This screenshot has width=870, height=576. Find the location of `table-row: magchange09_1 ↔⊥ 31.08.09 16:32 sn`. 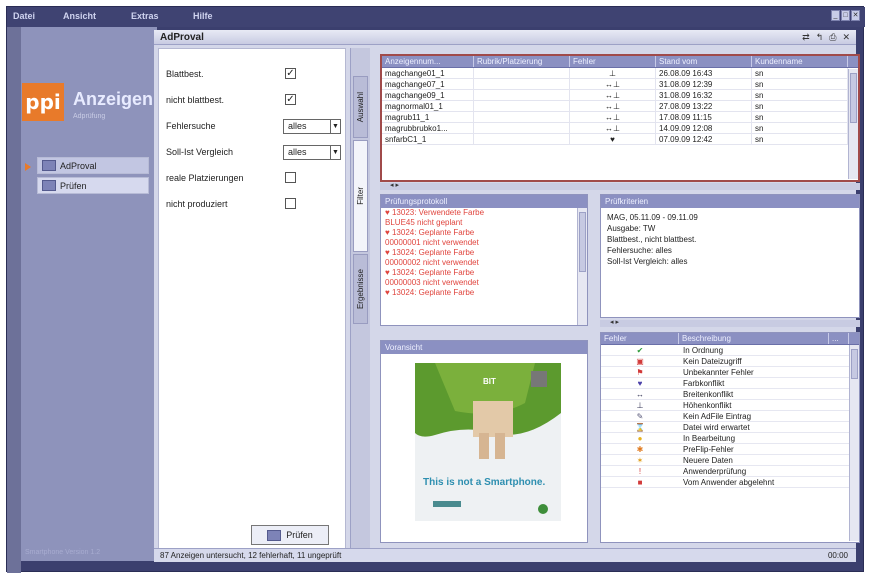

table-row: magchange09_1 ↔⊥ 31.08.09 16:32 sn is located at coordinates (620, 95).